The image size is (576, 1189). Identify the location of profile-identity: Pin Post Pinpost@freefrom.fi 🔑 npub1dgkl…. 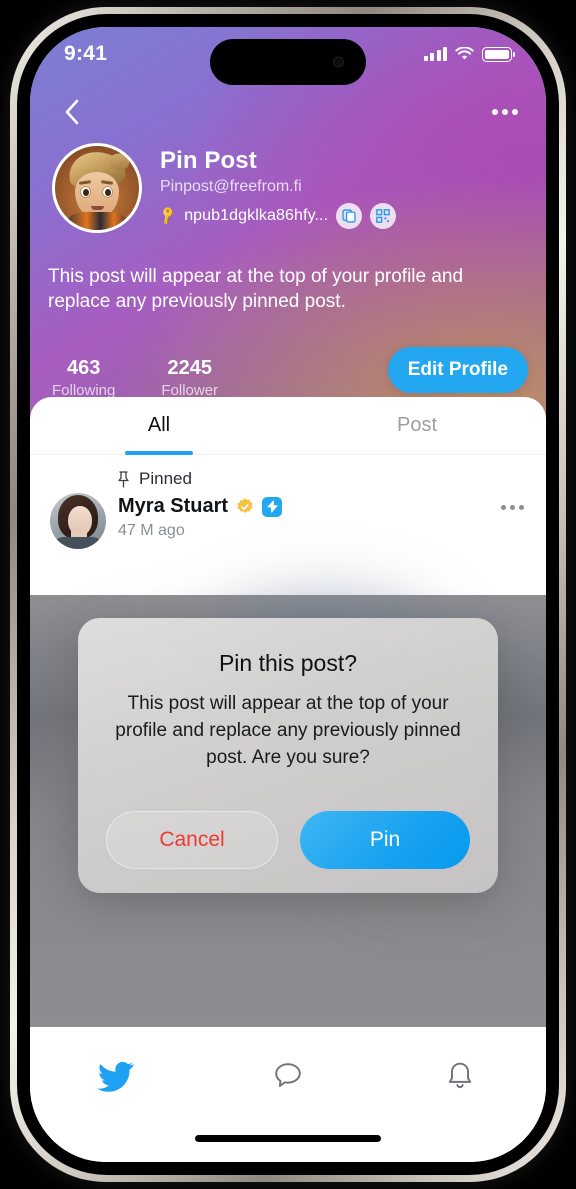
(224, 188).